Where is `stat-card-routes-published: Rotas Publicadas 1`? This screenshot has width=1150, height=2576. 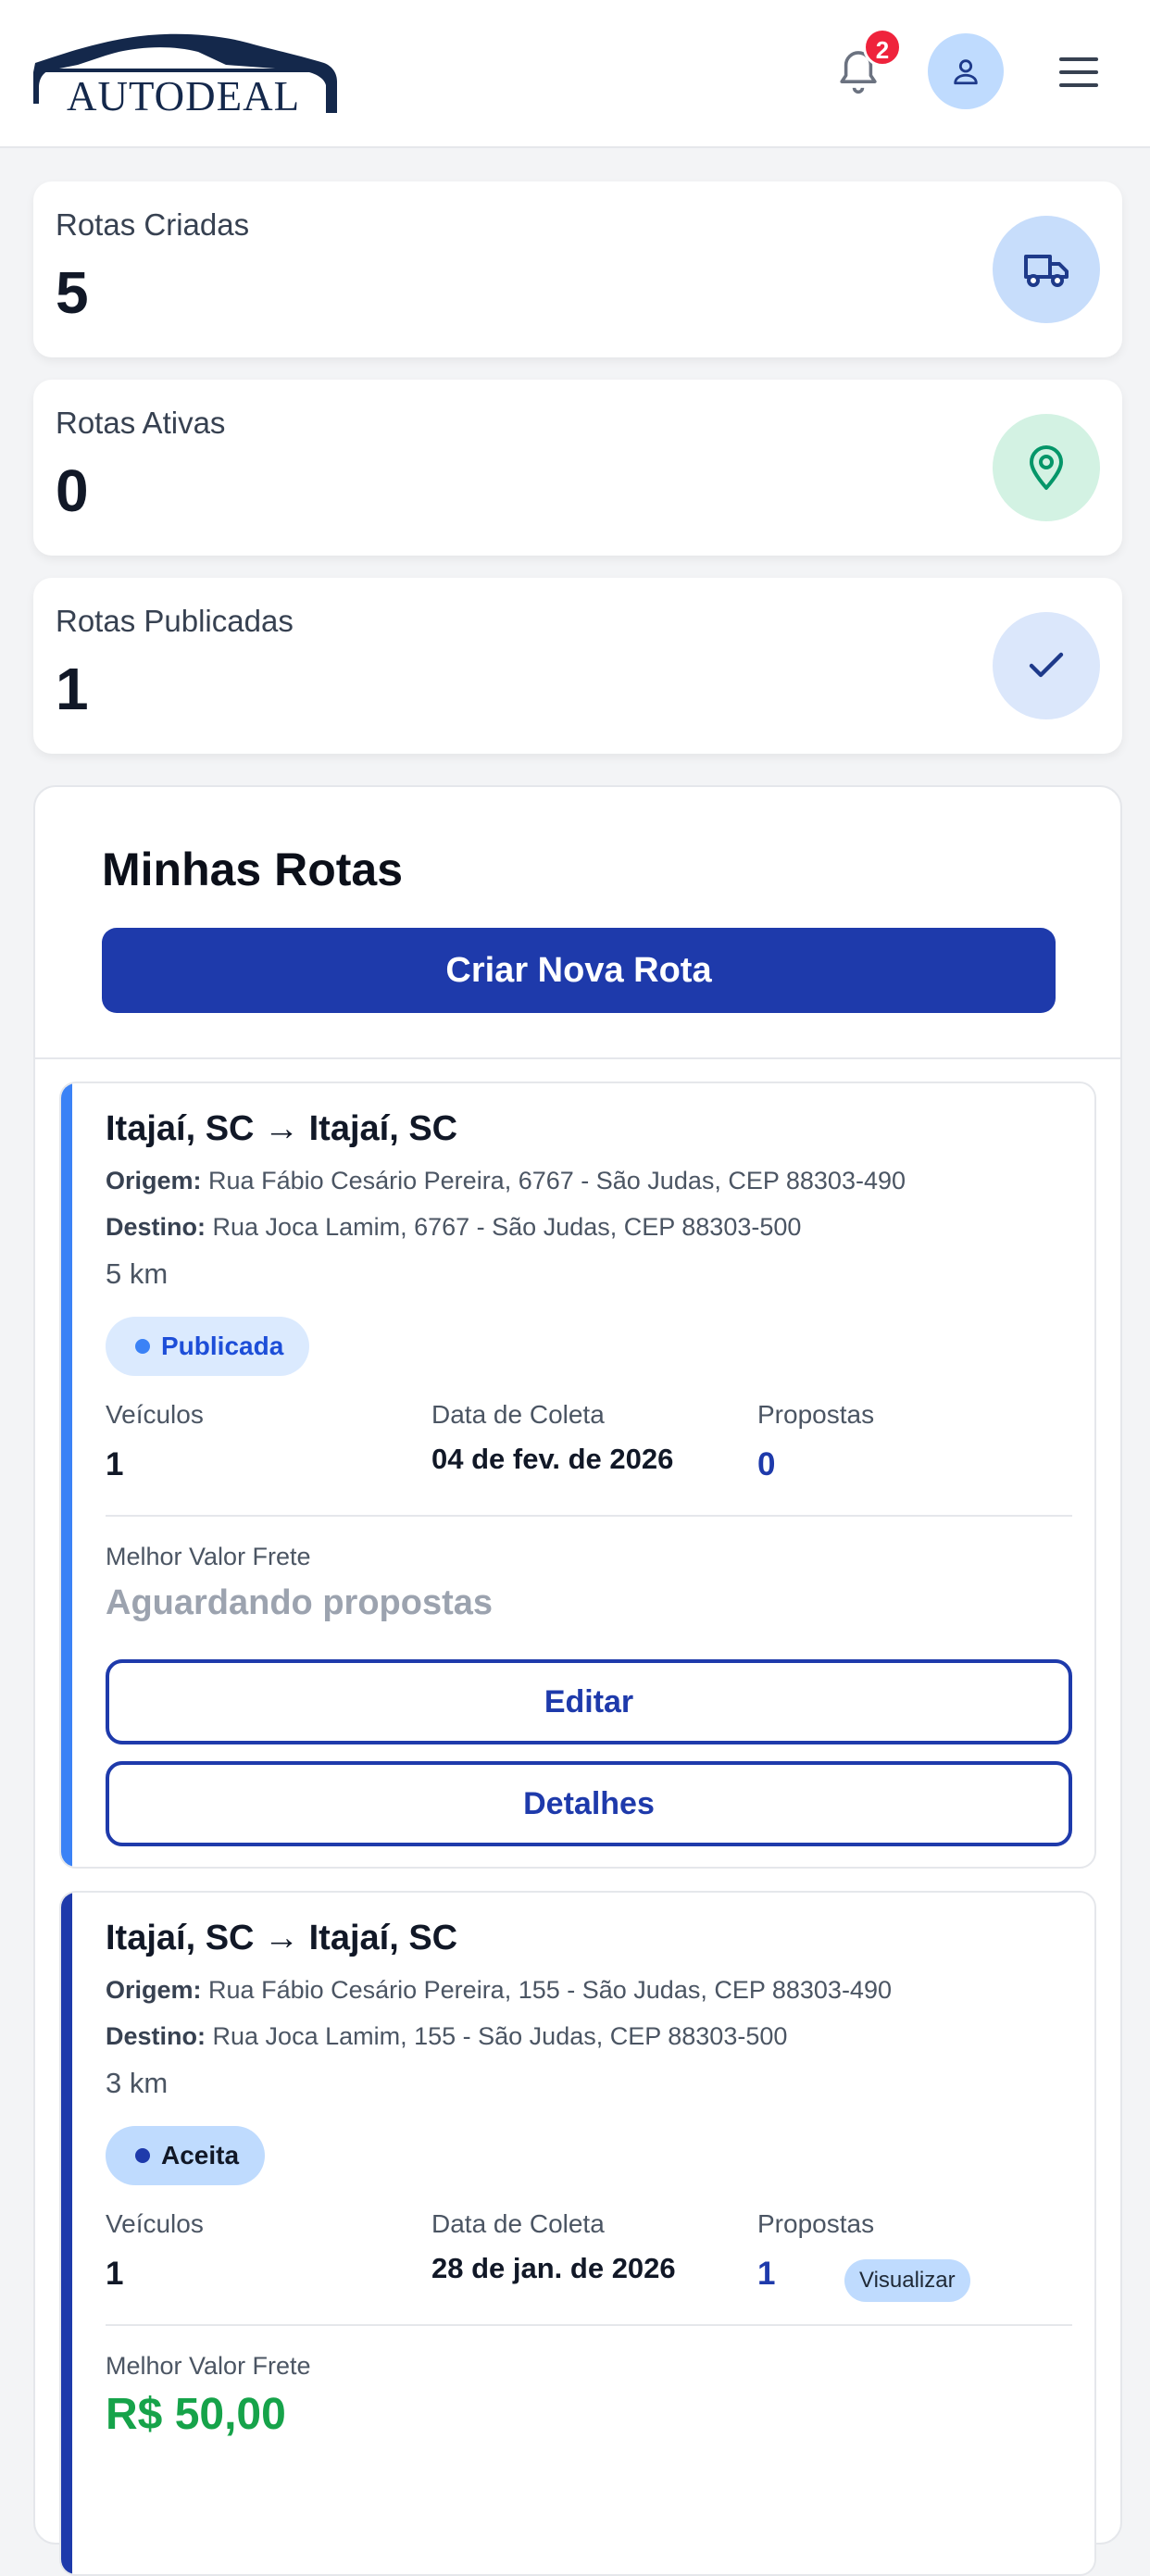 stat-card-routes-published: Rotas Publicadas 1 is located at coordinates (577, 666).